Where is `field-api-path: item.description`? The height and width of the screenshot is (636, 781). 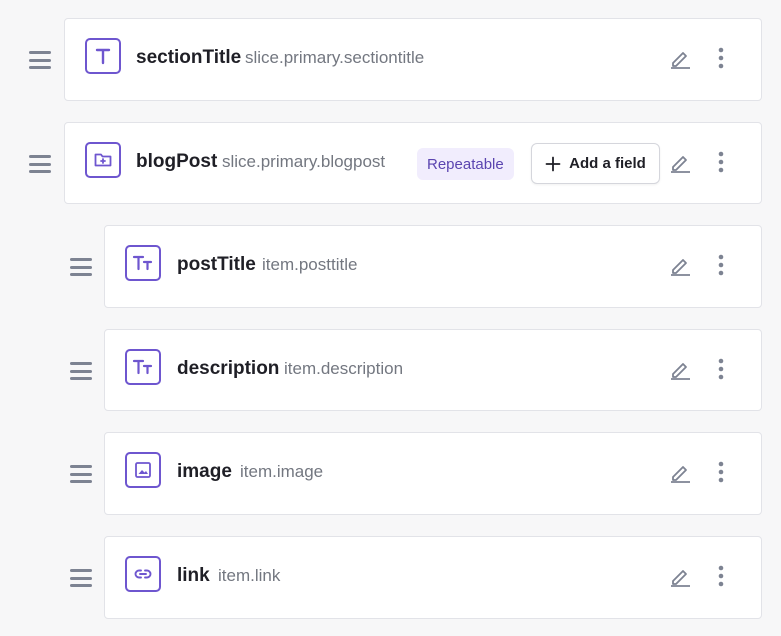
field-api-path: item.description is located at coordinates (344, 368).